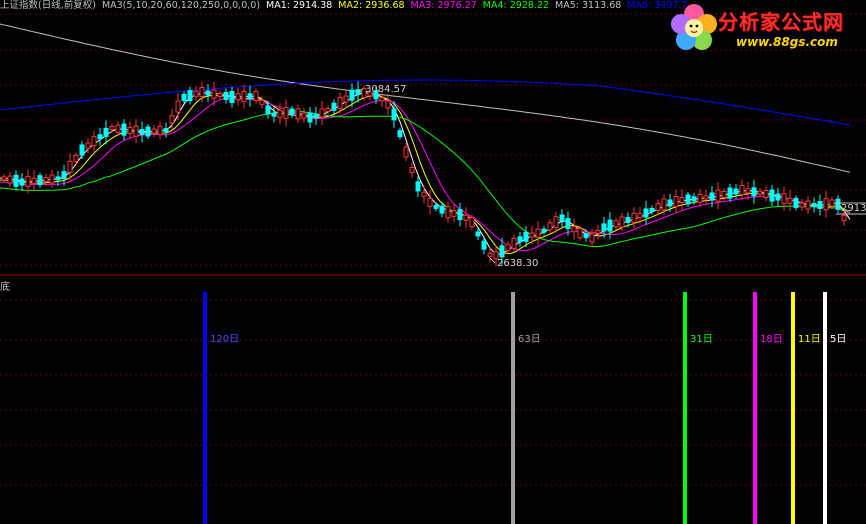 The width and height of the screenshot is (866, 524). What do you see at coordinates (299, 5) in the screenshot?
I see `ma-readout: MA1: 2914.38` at bounding box center [299, 5].